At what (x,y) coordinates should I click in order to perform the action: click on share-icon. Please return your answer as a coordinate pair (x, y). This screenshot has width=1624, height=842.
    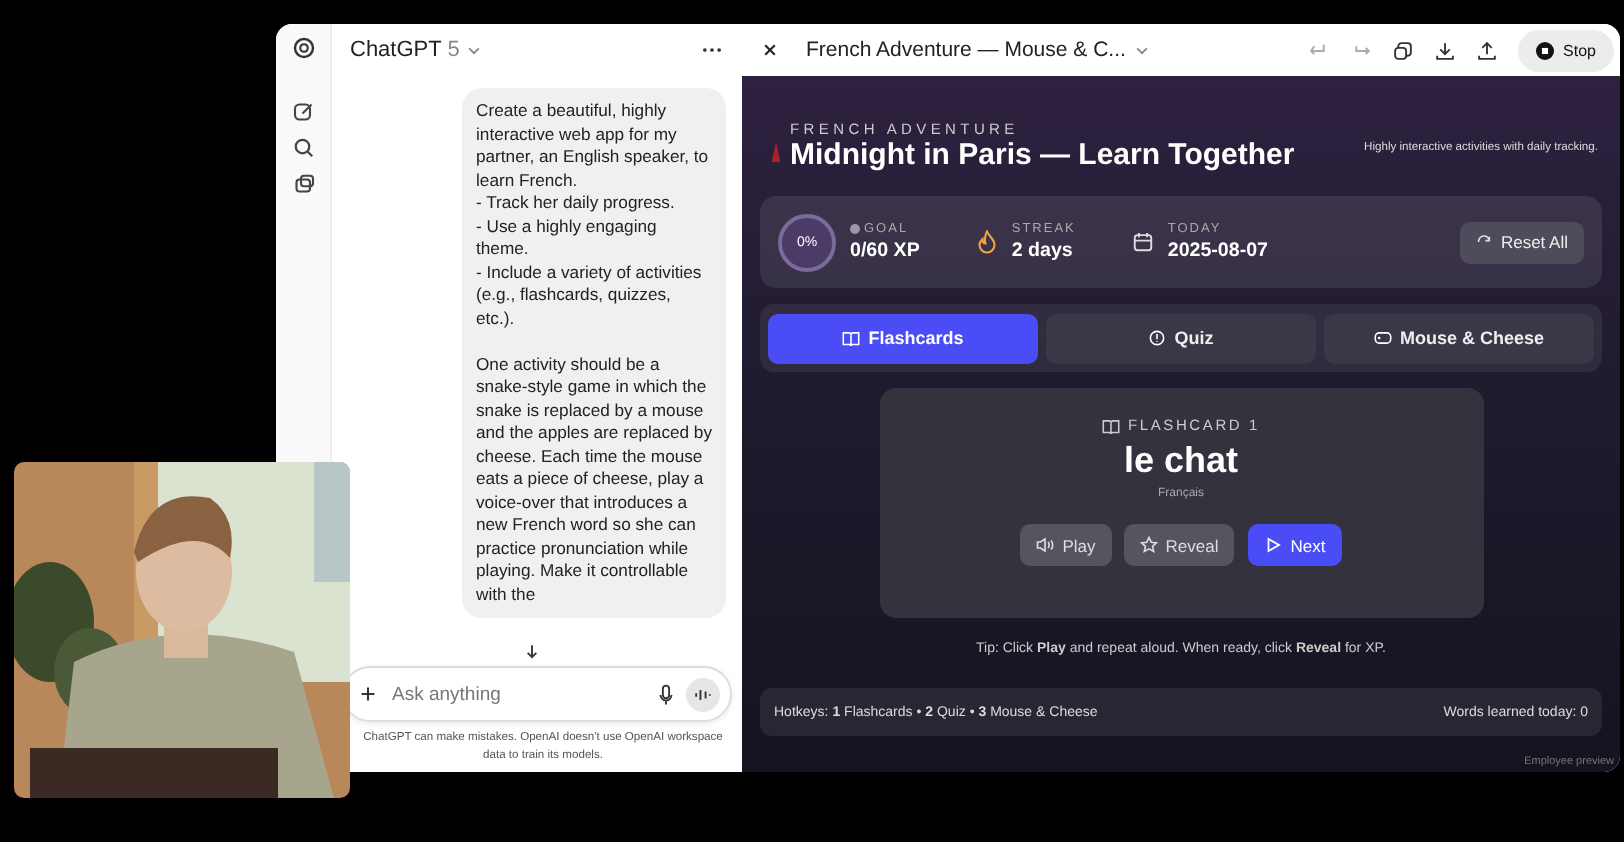
    Looking at the image, I should click on (1486, 50).